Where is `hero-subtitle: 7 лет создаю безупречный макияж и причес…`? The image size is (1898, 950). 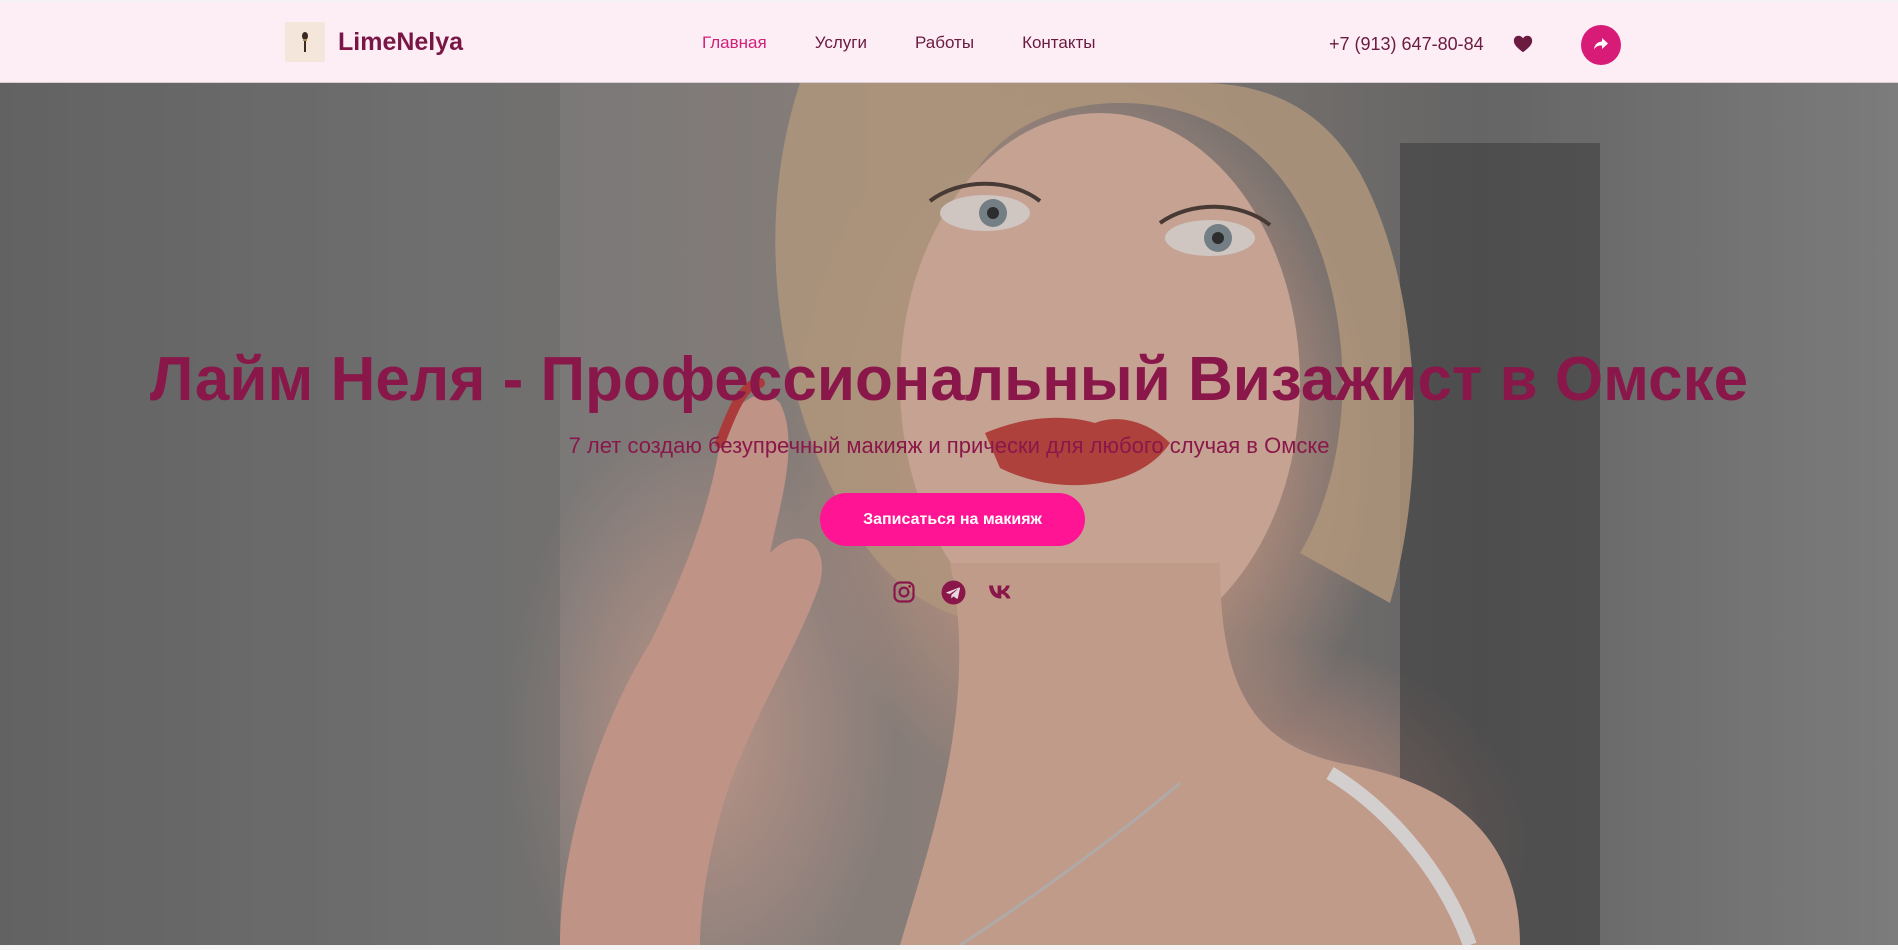 hero-subtitle: 7 лет создаю безупречный макияж и причес… is located at coordinates (949, 445).